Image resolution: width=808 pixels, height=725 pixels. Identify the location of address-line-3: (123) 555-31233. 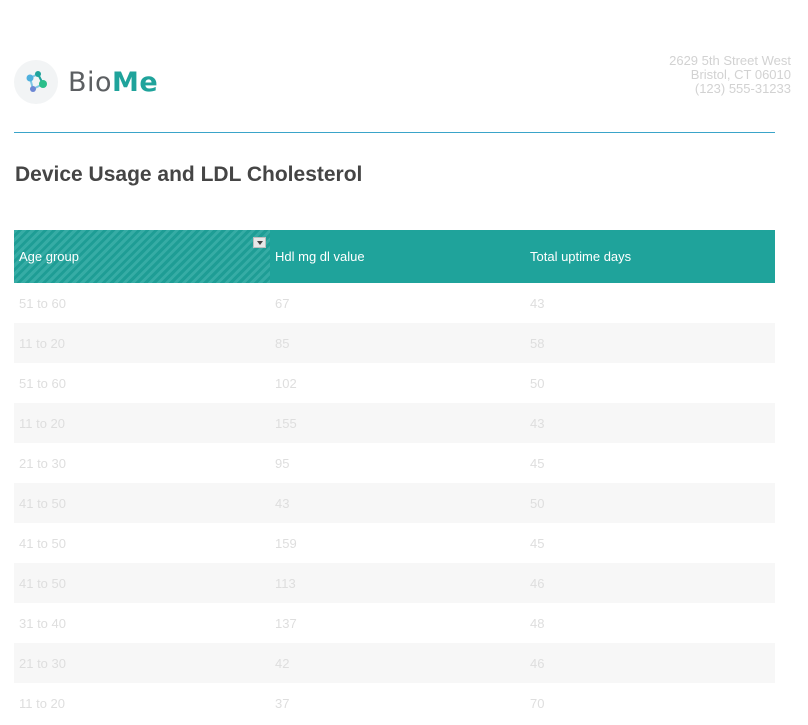
(742, 88).